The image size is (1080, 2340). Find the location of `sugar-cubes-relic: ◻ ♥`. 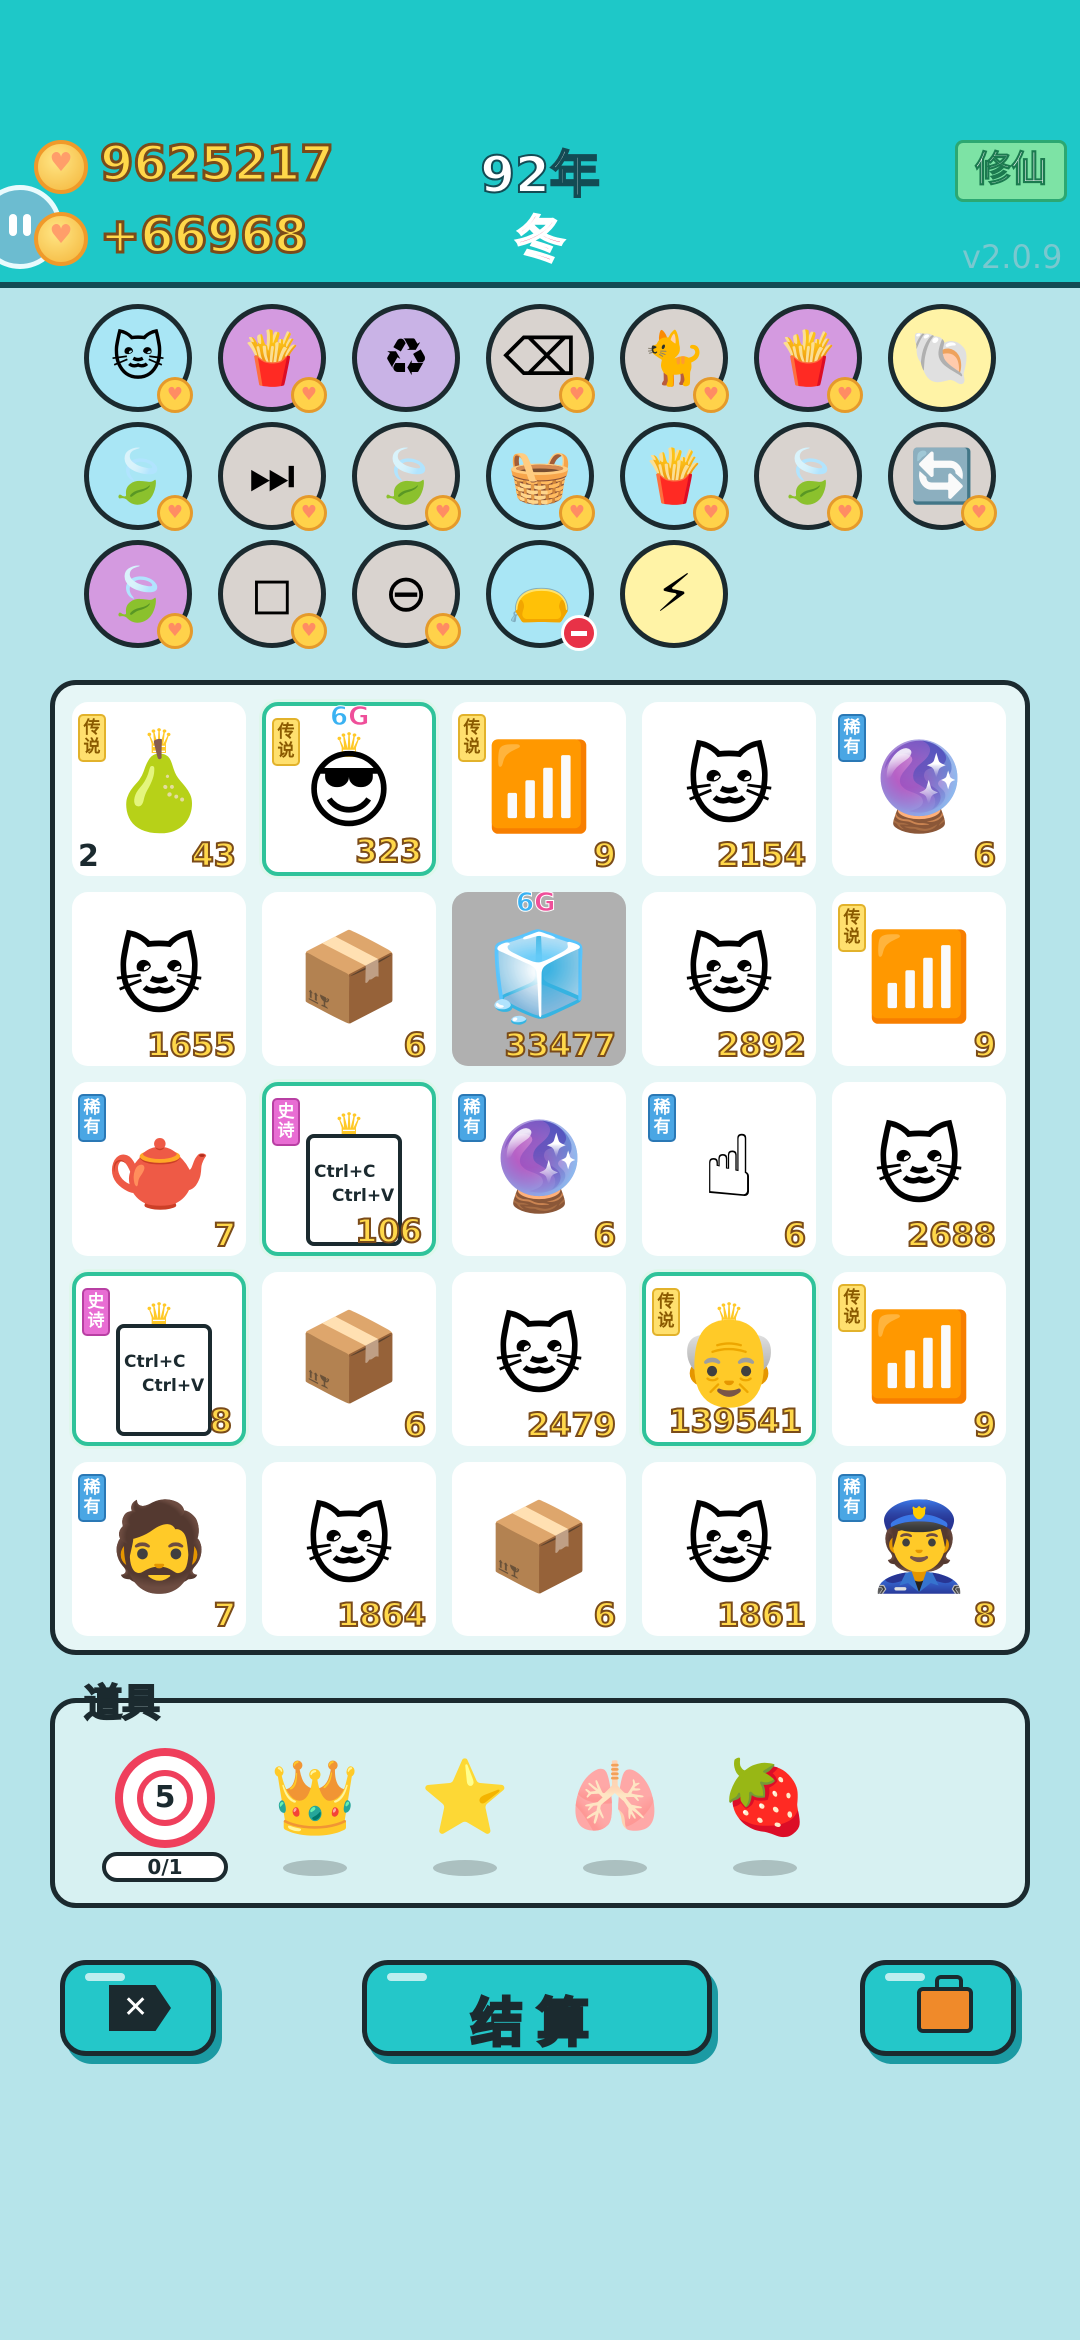

sugar-cubes-relic: ◻ ♥ is located at coordinates (272, 594).